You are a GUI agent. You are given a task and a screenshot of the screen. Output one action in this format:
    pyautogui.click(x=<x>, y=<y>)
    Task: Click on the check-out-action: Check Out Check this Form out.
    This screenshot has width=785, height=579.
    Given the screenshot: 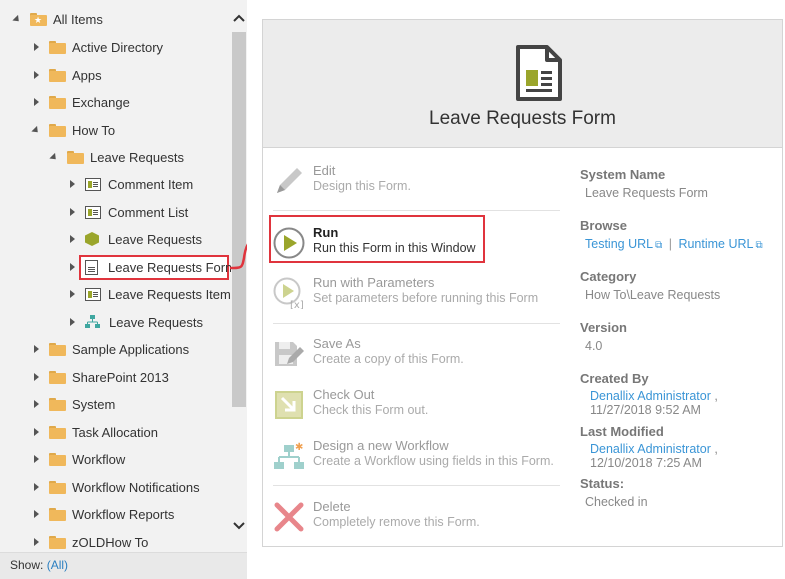 What is the action you would take?
    pyautogui.click(x=413, y=407)
    